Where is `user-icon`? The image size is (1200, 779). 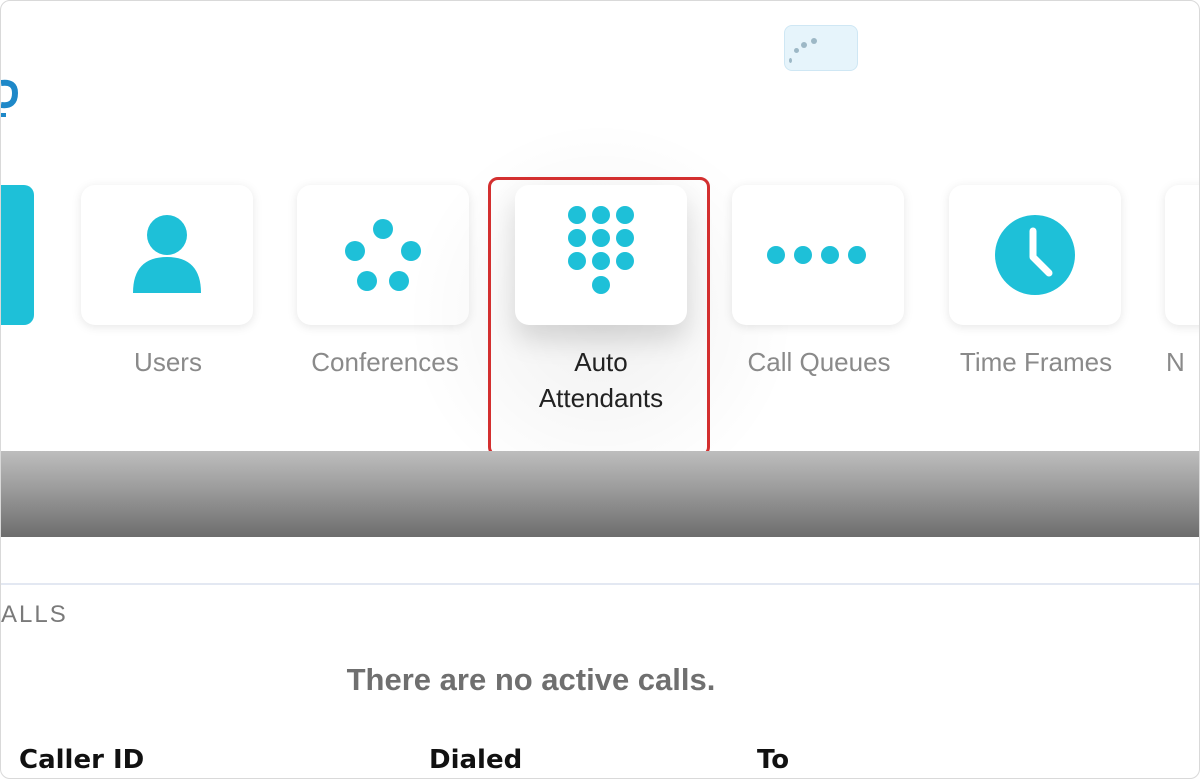
user-icon is located at coordinates (167, 254).